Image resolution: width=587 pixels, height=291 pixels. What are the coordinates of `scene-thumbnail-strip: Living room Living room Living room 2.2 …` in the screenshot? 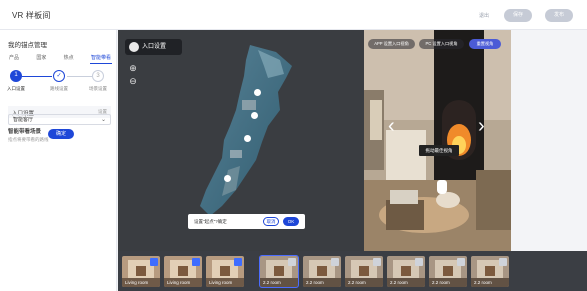 It's located at (328, 271).